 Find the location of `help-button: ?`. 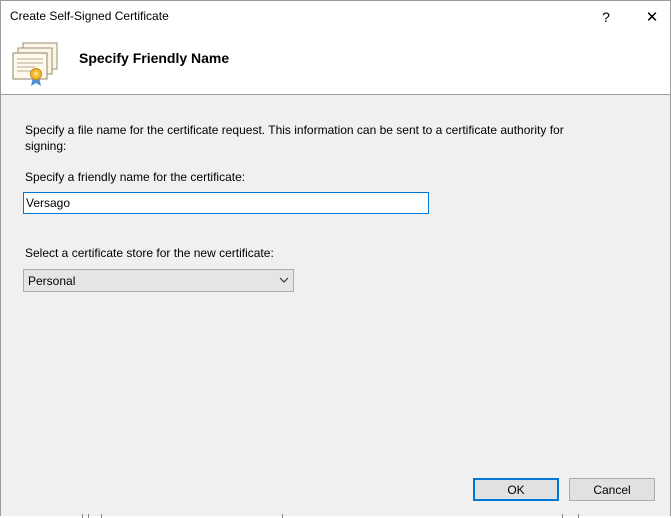

help-button: ? is located at coordinates (606, 16).